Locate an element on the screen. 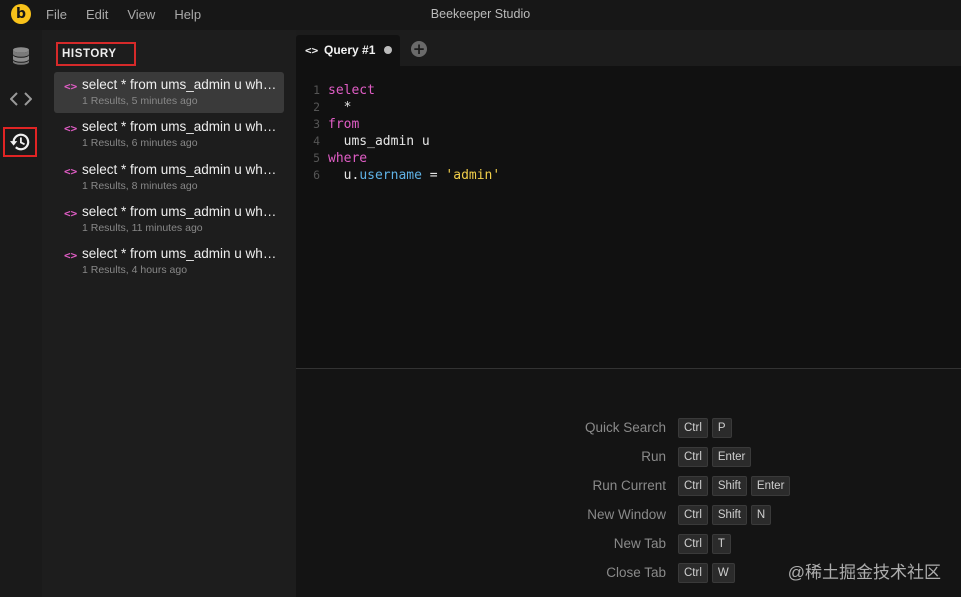  shortcut-keys: Ctrl Shift N is located at coordinates (725, 515).